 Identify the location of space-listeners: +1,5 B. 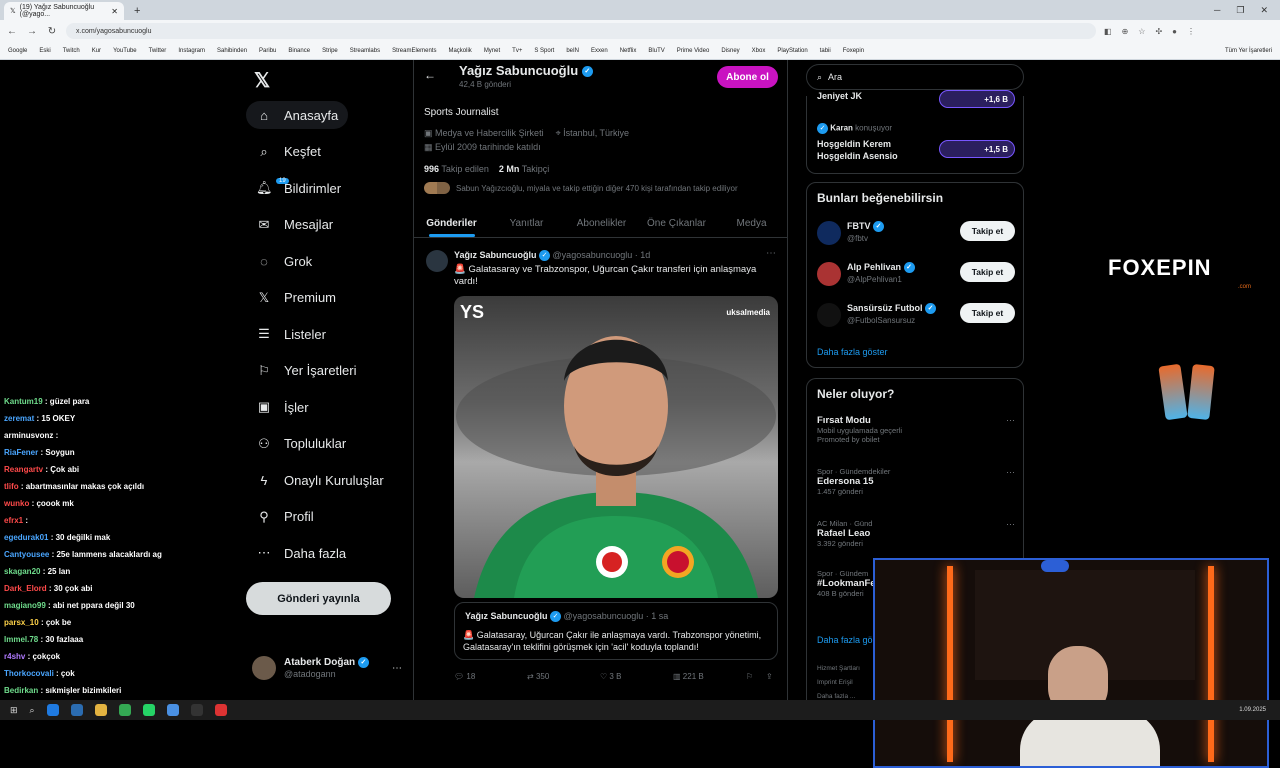
(977, 149).